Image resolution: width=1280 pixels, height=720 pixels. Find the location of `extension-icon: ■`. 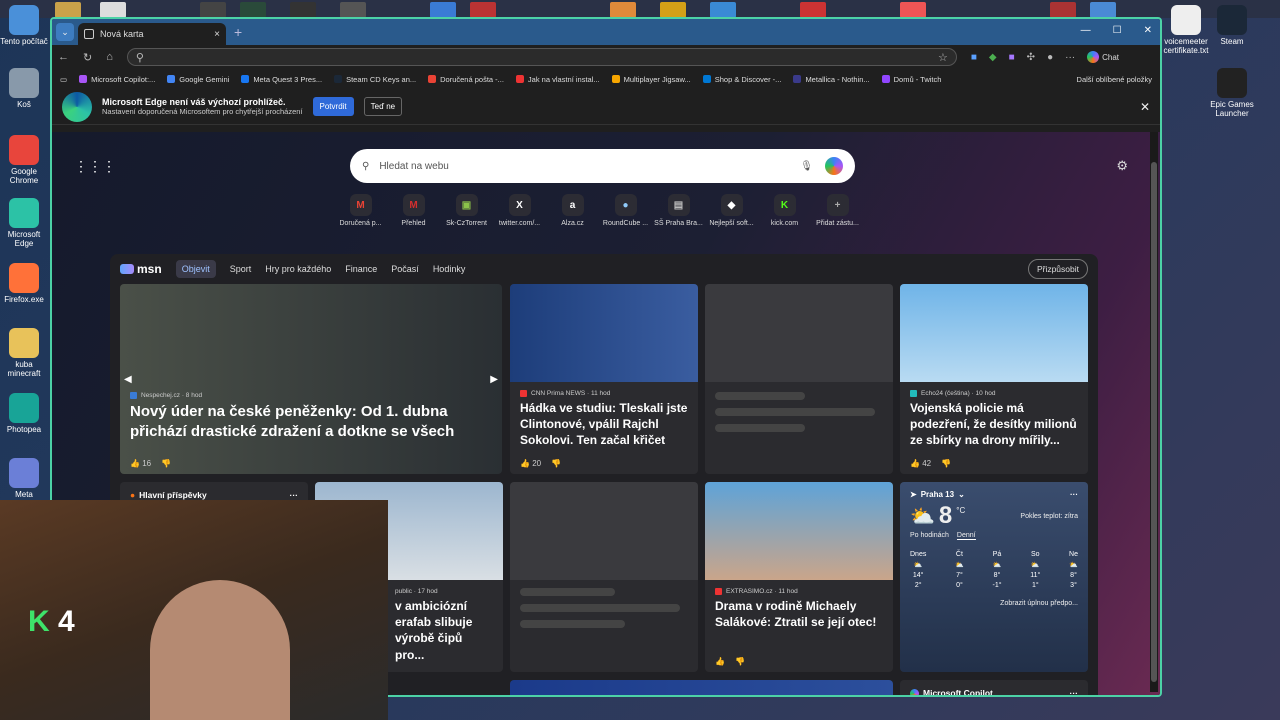

extension-icon: ■ is located at coordinates (974, 57).